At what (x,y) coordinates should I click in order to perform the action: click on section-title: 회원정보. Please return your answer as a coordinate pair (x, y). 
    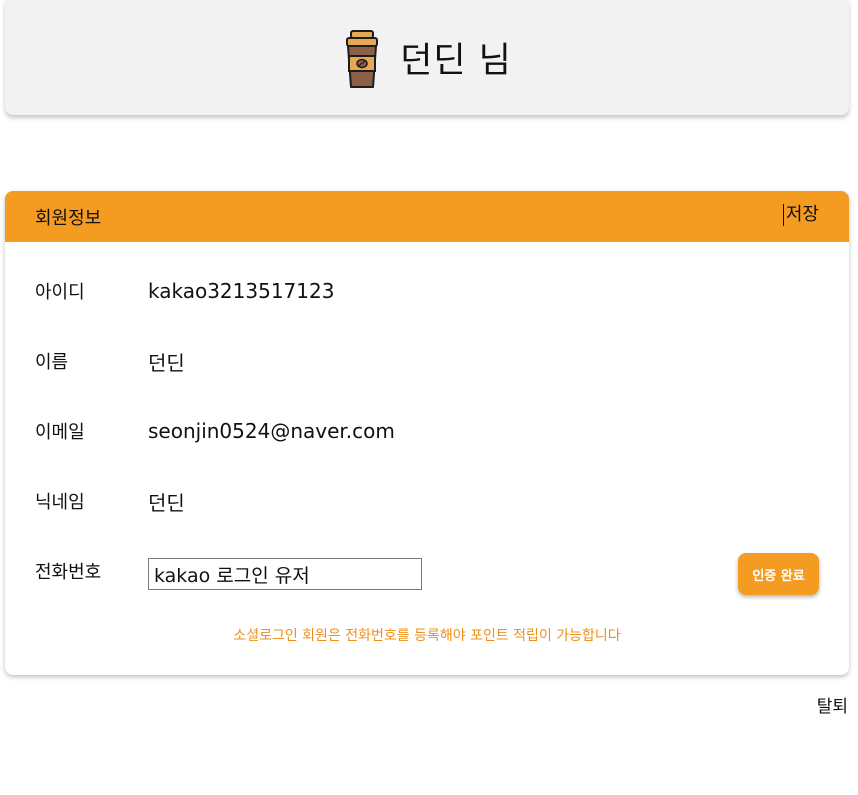
    Looking at the image, I should click on (68, 218).